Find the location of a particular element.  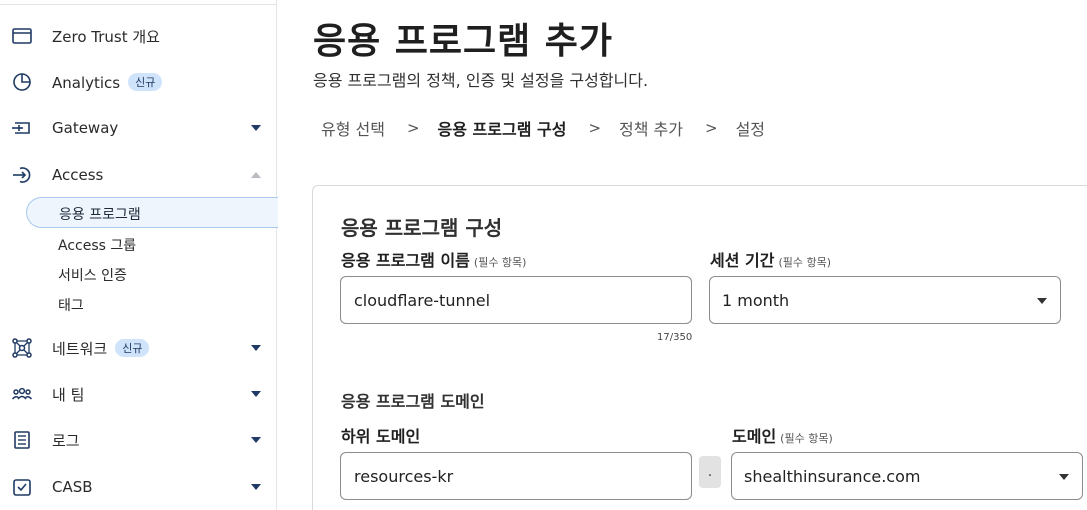

sidebar-item-label: Gateway is located at coordinates (85, 128).